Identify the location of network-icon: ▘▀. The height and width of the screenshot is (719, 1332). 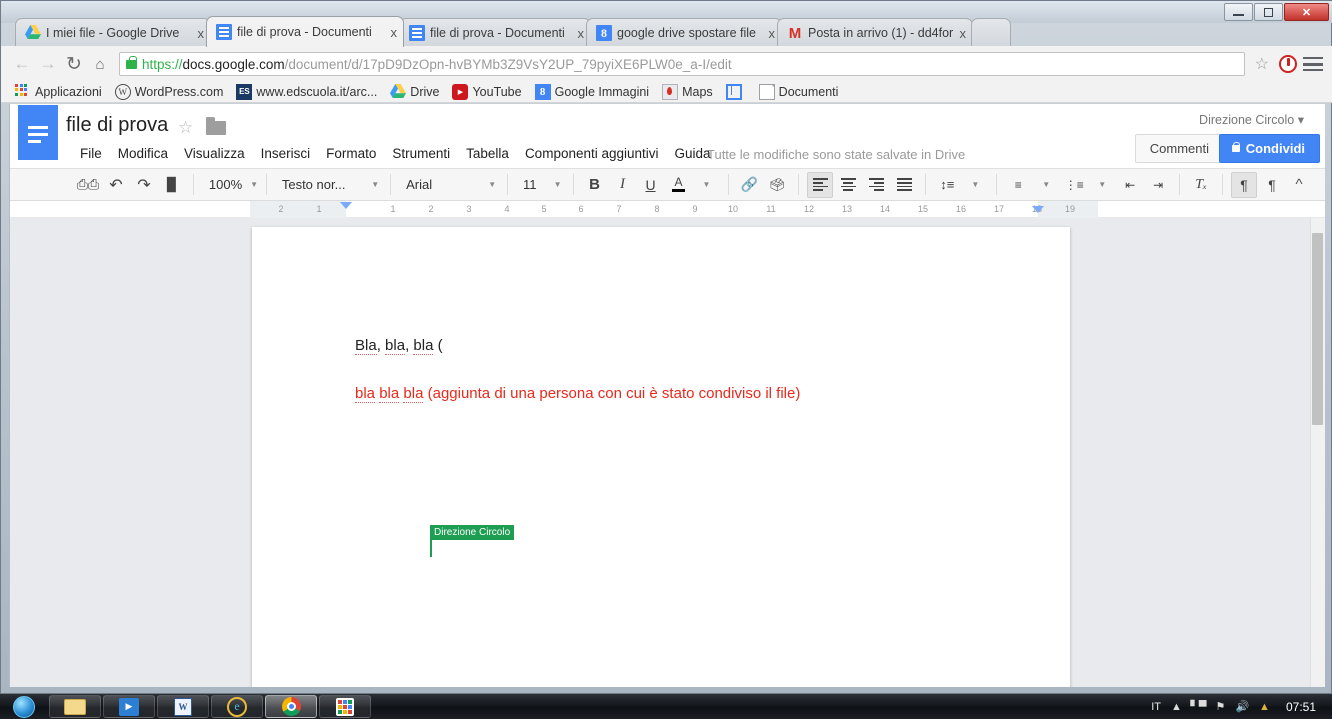
(1198, 706).